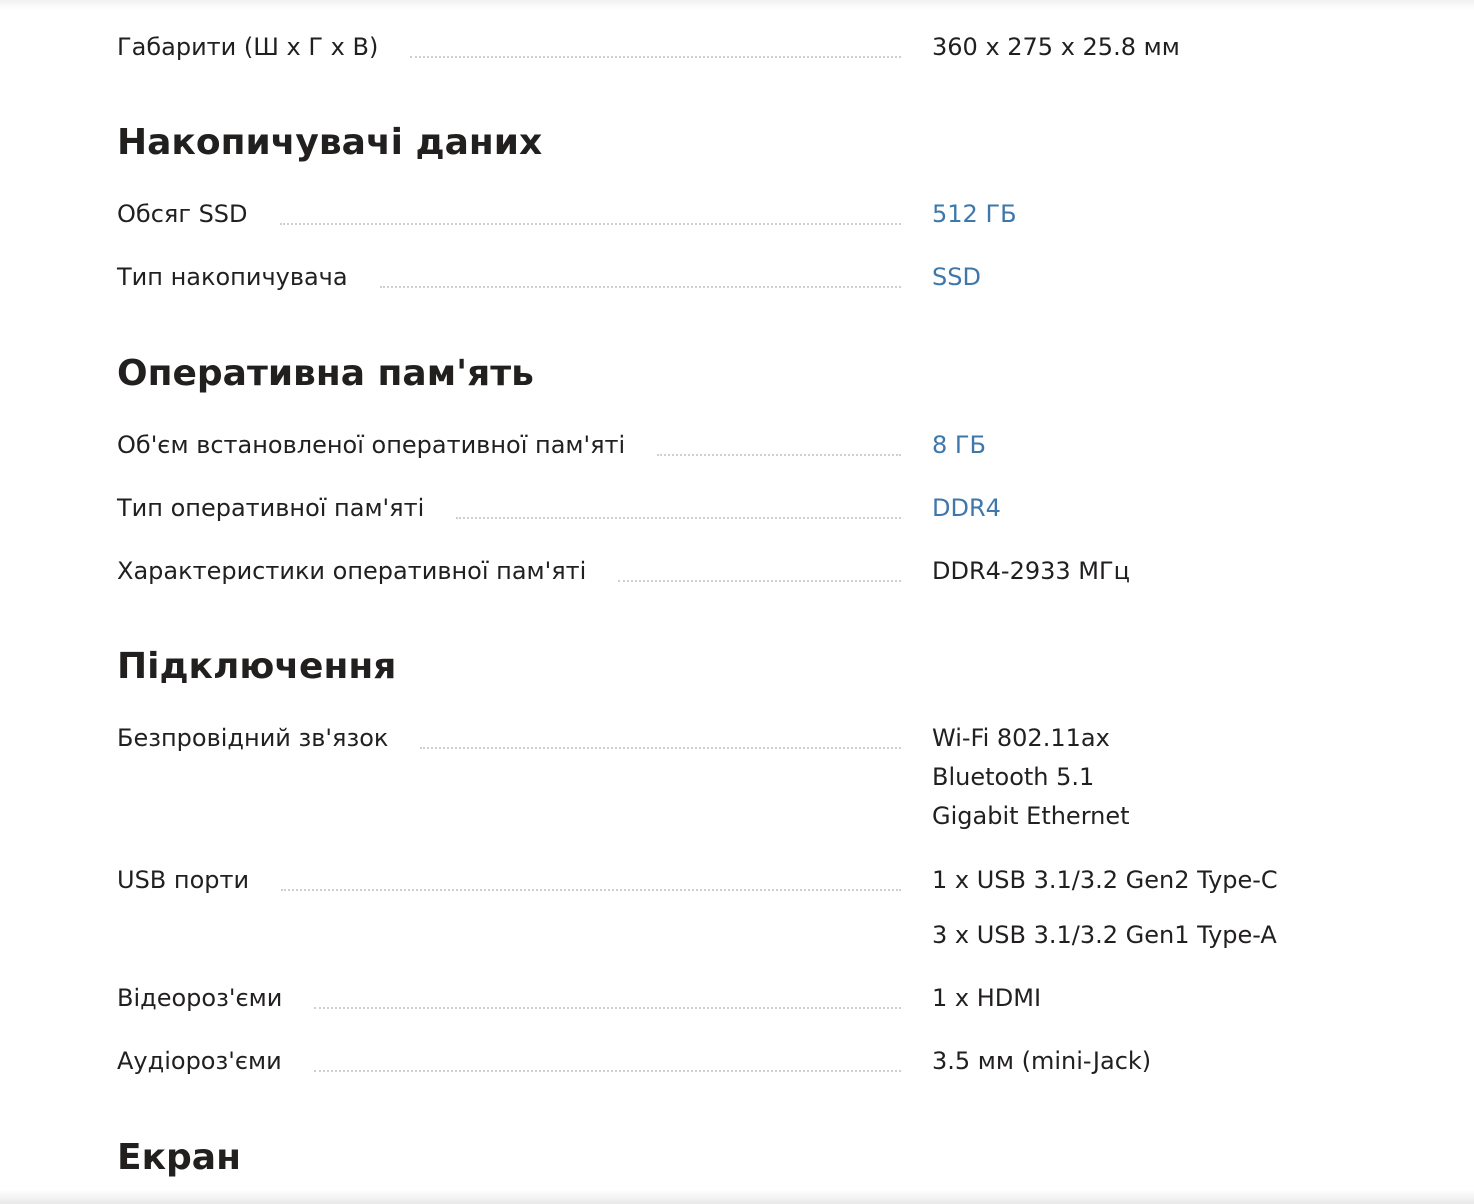 This screenshot has height=1204, width=1474. I want to click on section-title-storage: Накопичувачі даних, so click(330, 142).